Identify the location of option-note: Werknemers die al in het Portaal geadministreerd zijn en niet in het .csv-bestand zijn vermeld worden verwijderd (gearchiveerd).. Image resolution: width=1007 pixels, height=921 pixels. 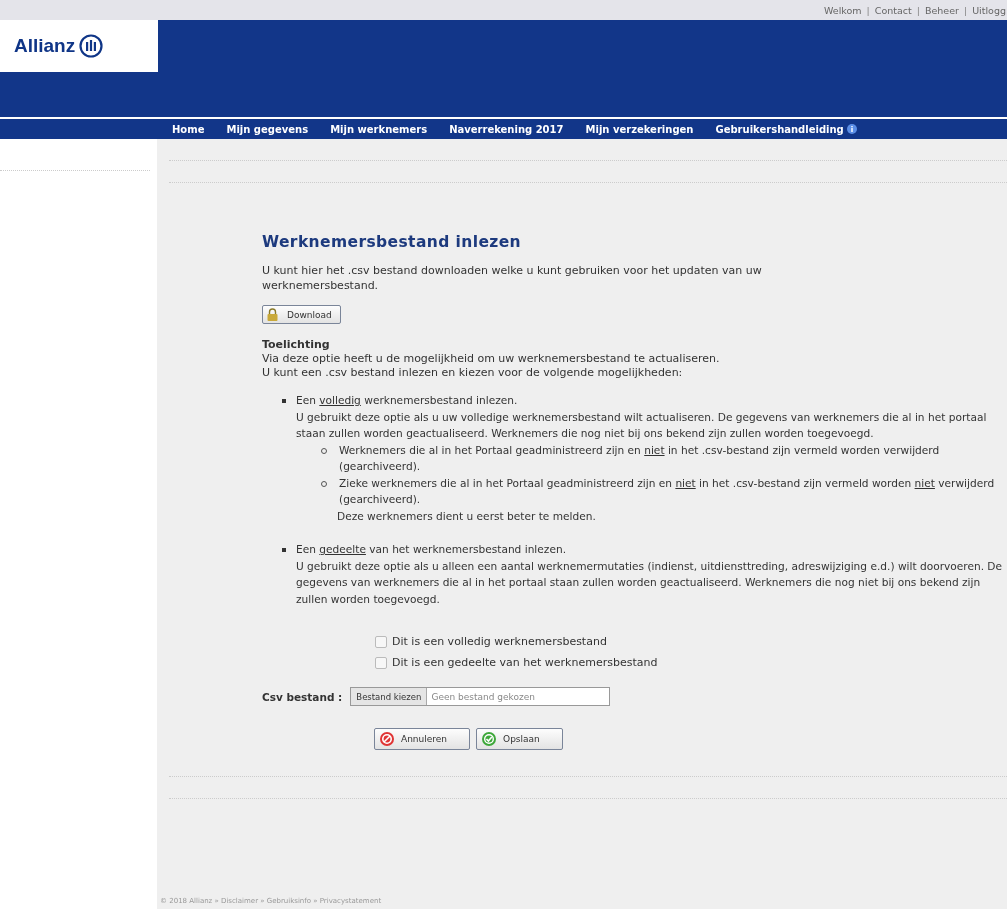
(640, 458).